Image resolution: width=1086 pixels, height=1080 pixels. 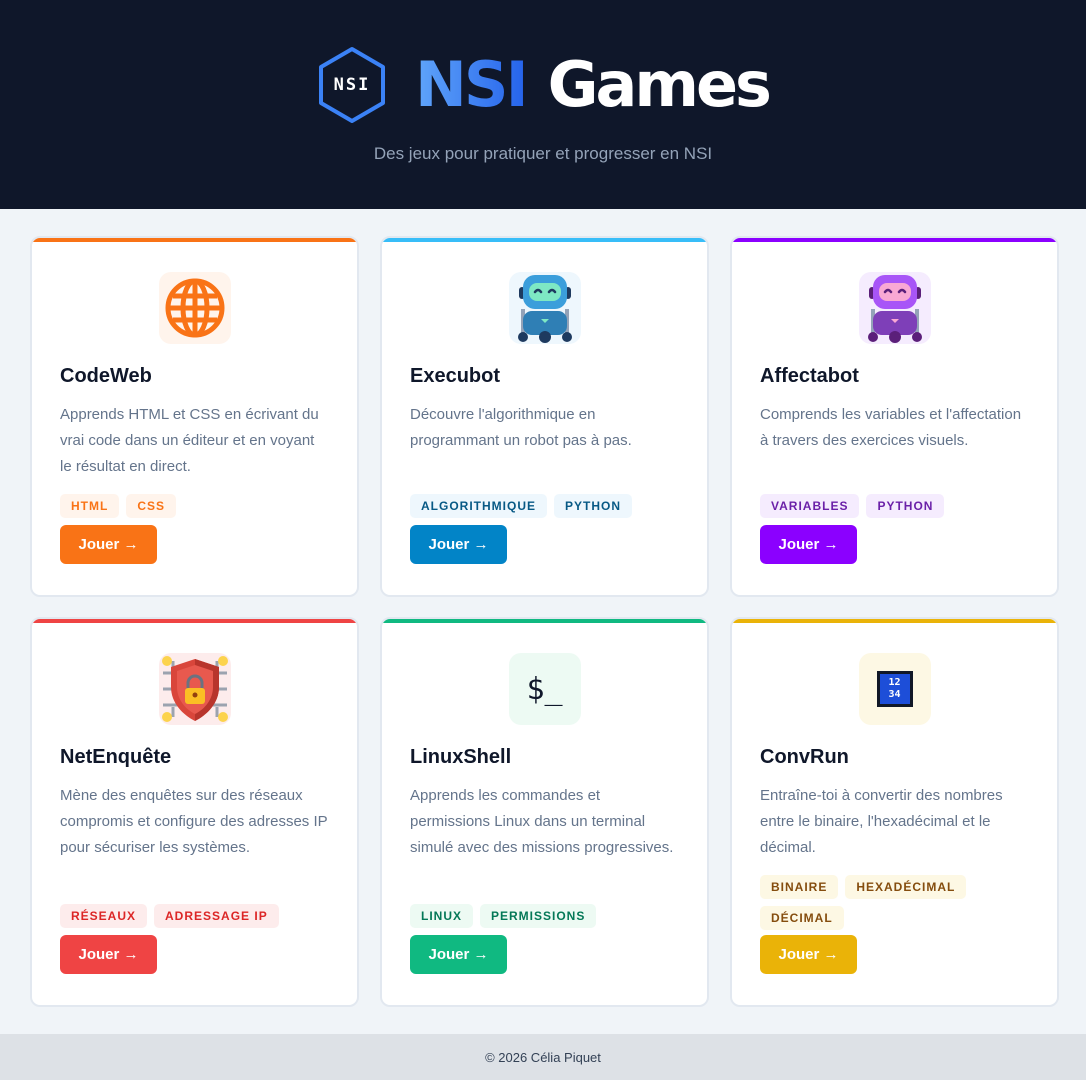 I want to click on shield-lock-icon, so click(x=194, y=689).